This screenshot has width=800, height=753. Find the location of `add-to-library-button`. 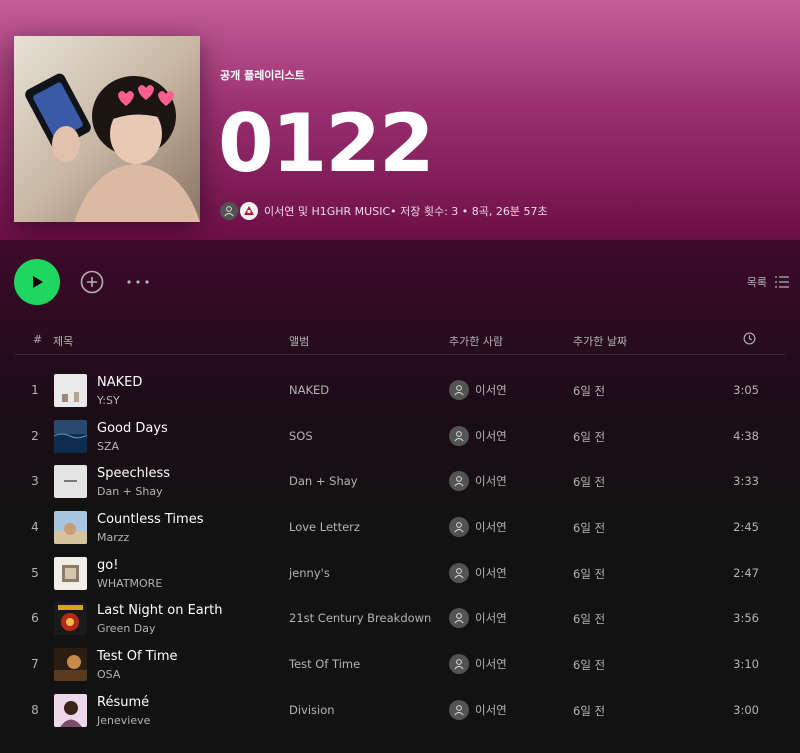

add-to-library-button is located at coordinates (92, 282).